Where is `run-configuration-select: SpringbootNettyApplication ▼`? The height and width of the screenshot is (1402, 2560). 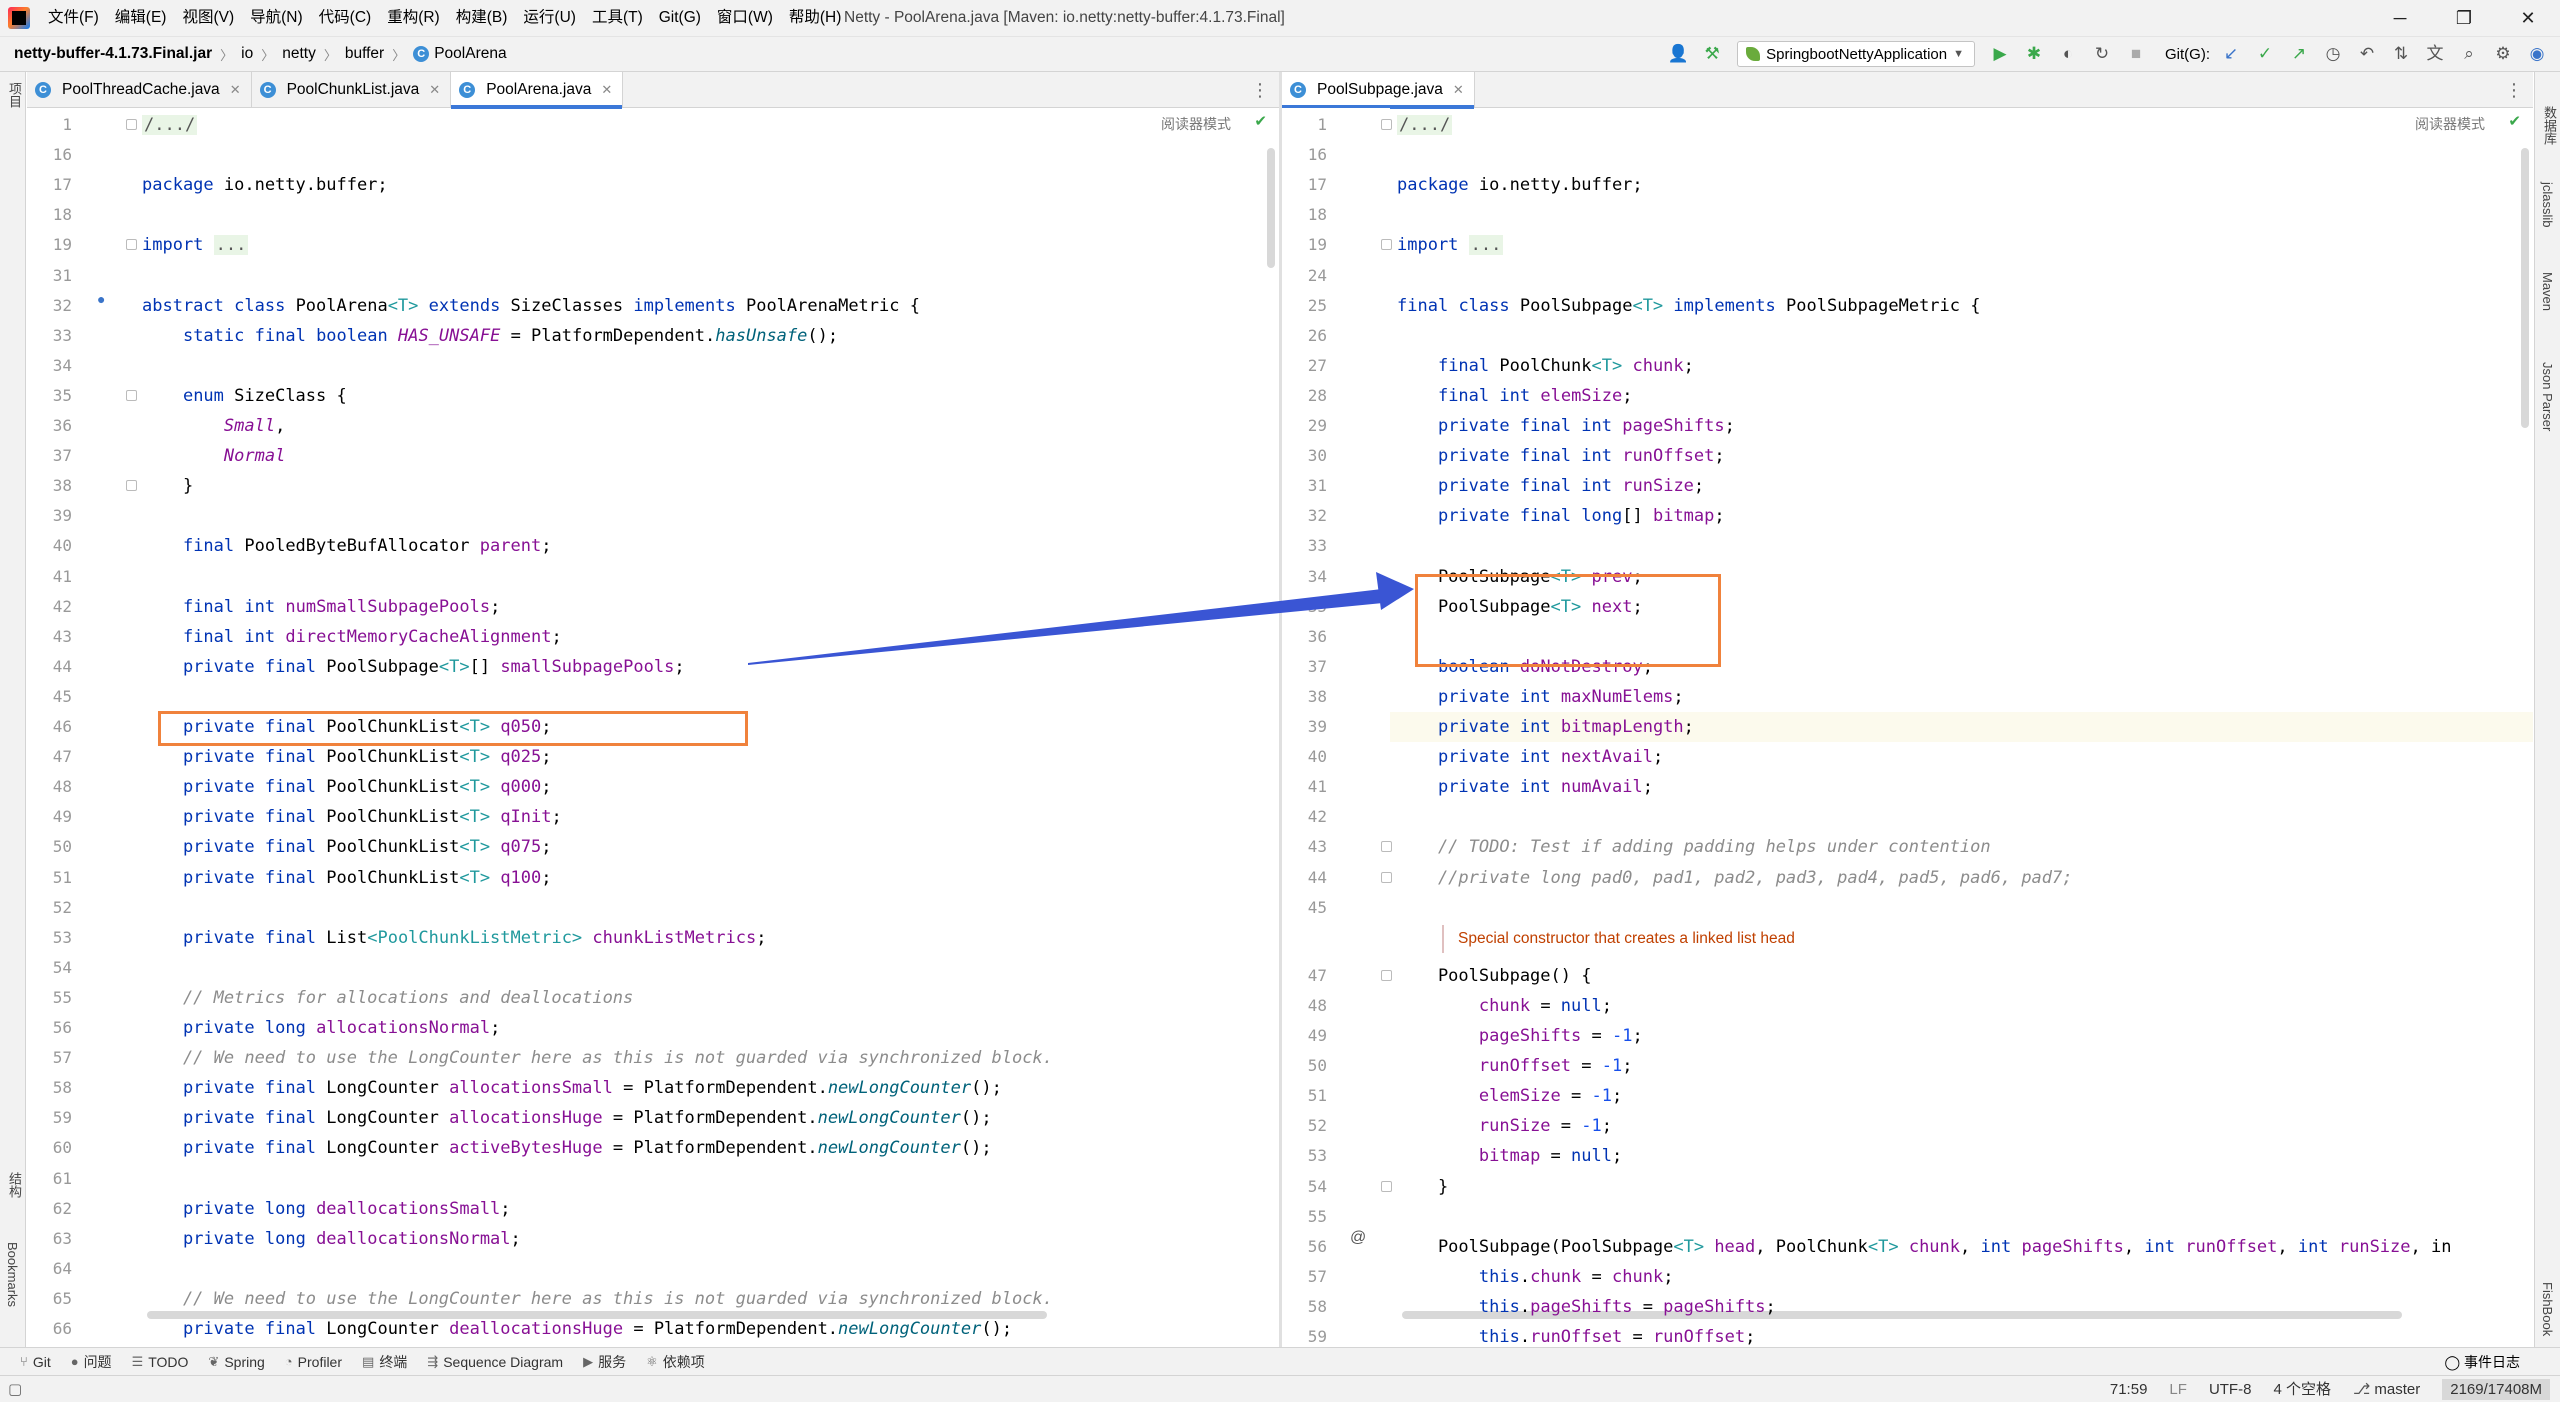 run-configuration-select: SpringbootNettyApplication ▼ is located at coordinates (1856, 54).